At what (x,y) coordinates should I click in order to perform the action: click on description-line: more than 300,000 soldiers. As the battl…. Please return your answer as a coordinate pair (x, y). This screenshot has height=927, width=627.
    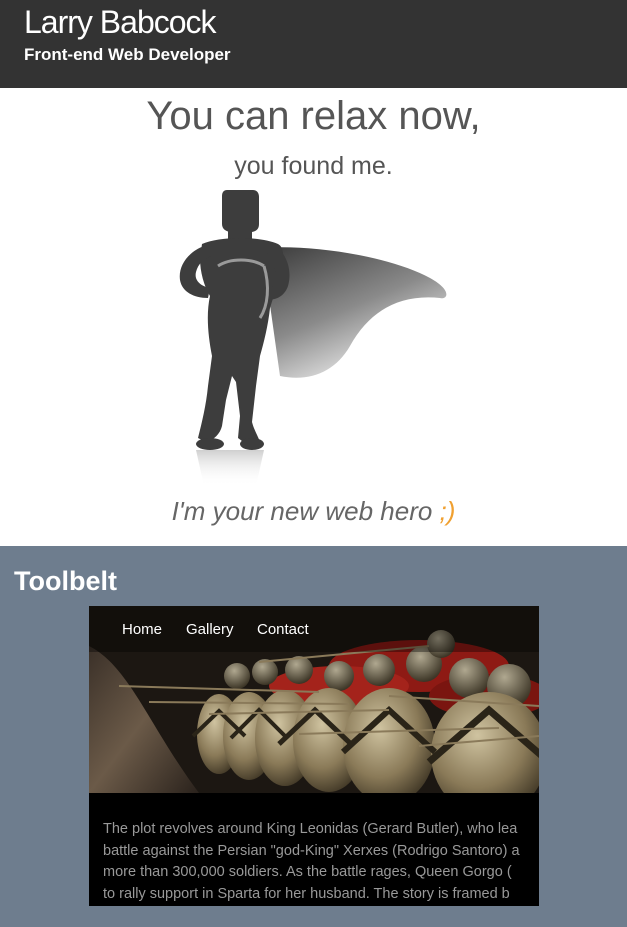
    Looking at the image, I should click on (307, 872).